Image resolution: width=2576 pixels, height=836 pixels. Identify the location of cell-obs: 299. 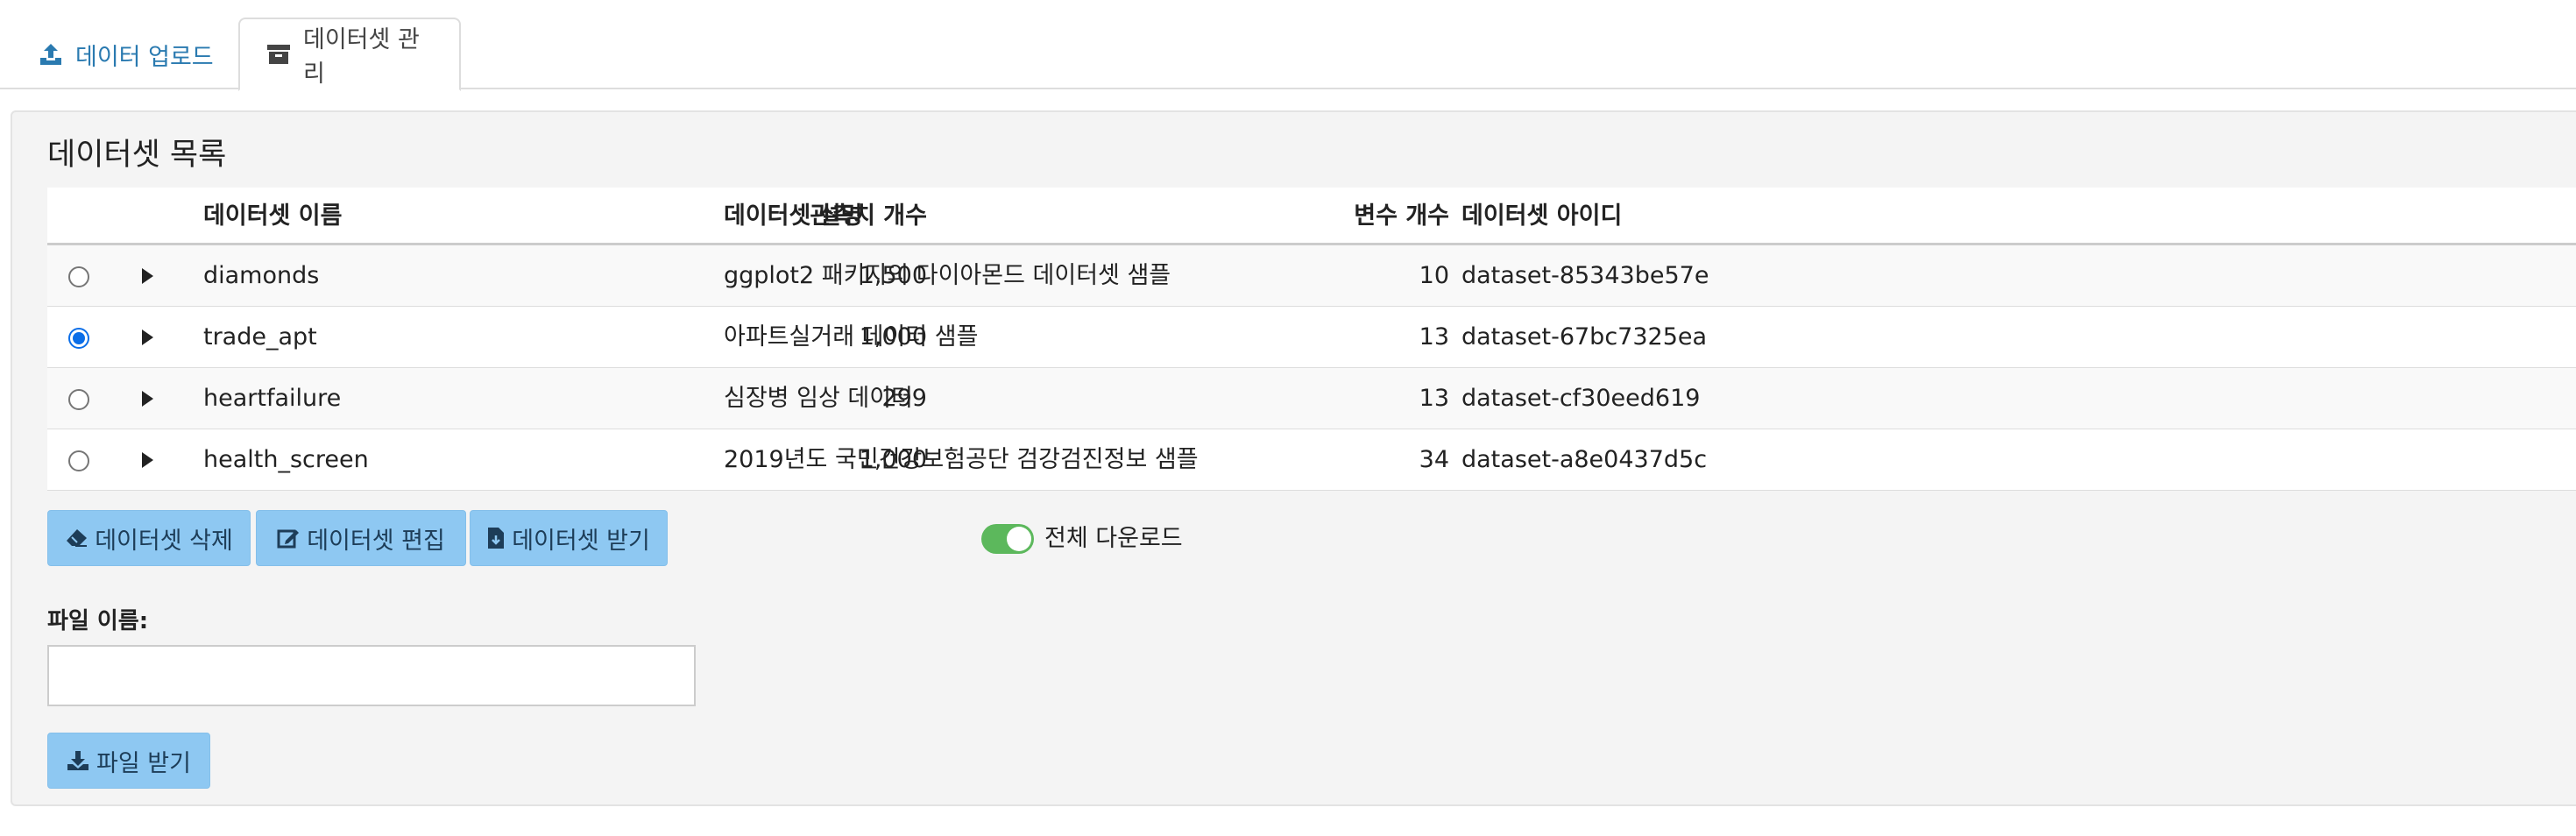
(904, 398).